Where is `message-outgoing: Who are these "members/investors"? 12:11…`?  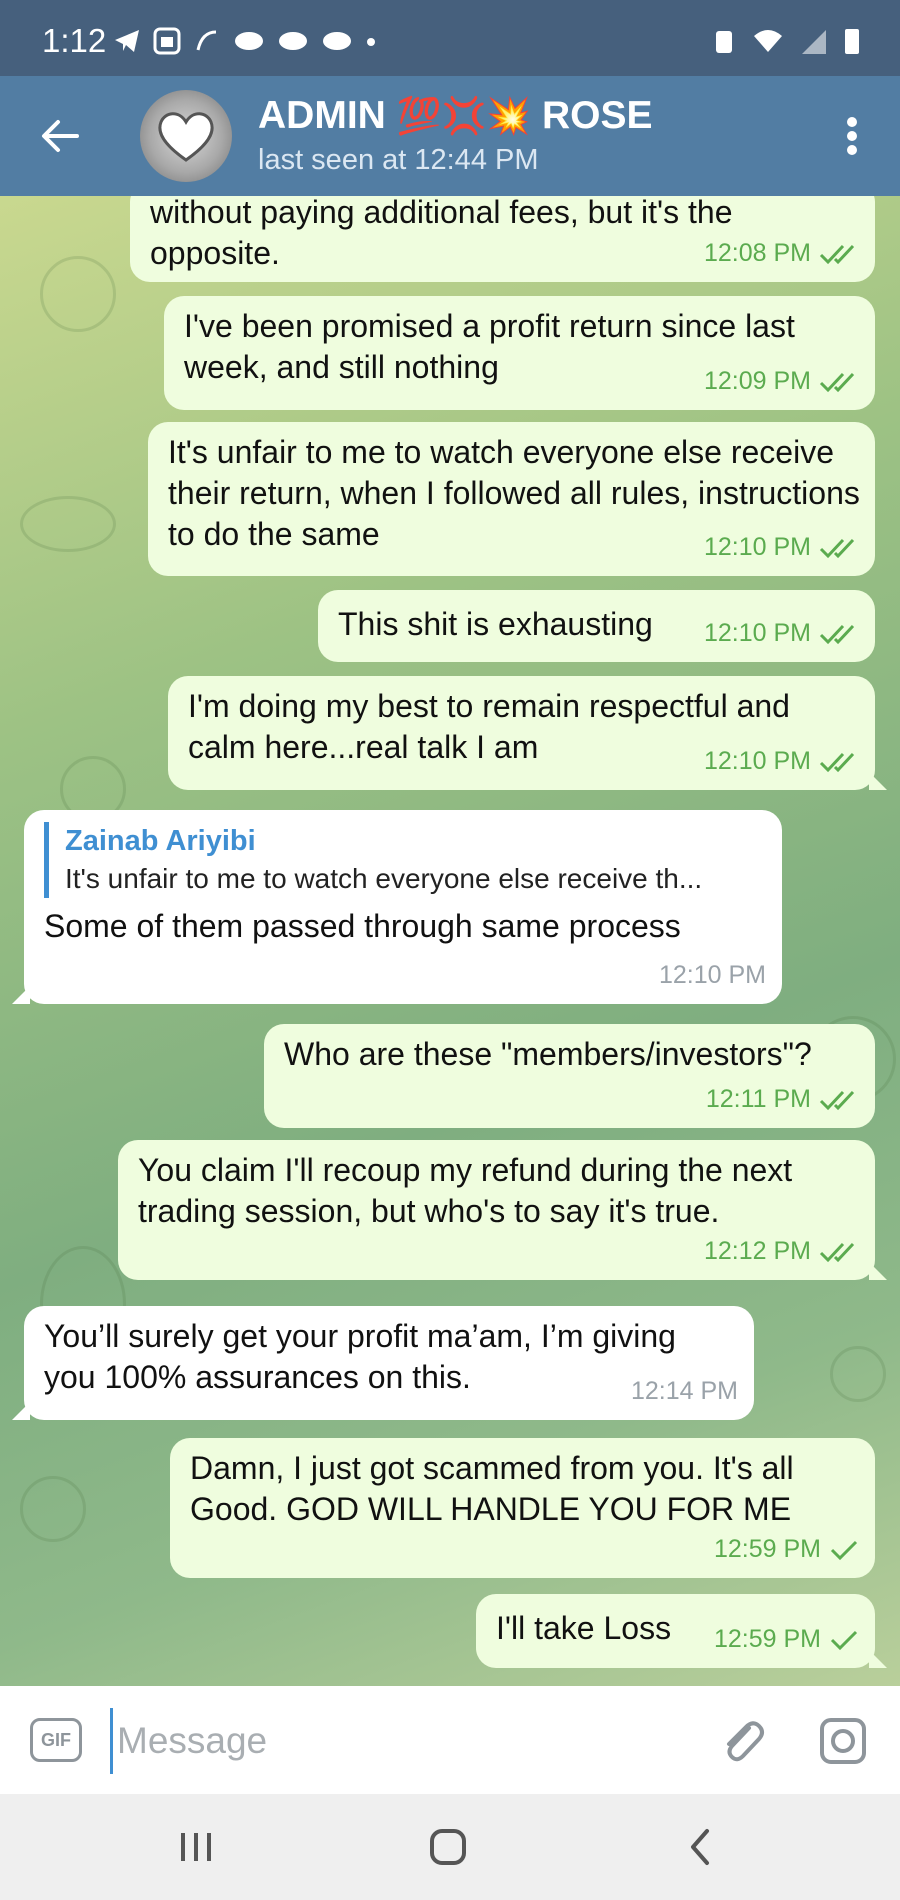 message-outgoing: Who are these "members/investors"? 12:11… is located at coordinates (569, 1076).